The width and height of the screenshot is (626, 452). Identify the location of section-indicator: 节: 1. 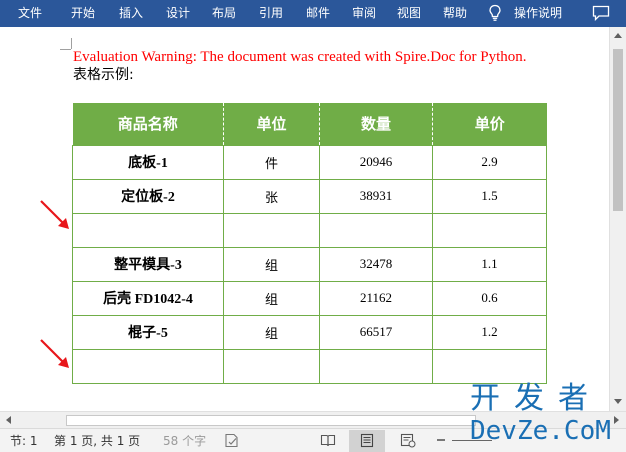
(24, 441).